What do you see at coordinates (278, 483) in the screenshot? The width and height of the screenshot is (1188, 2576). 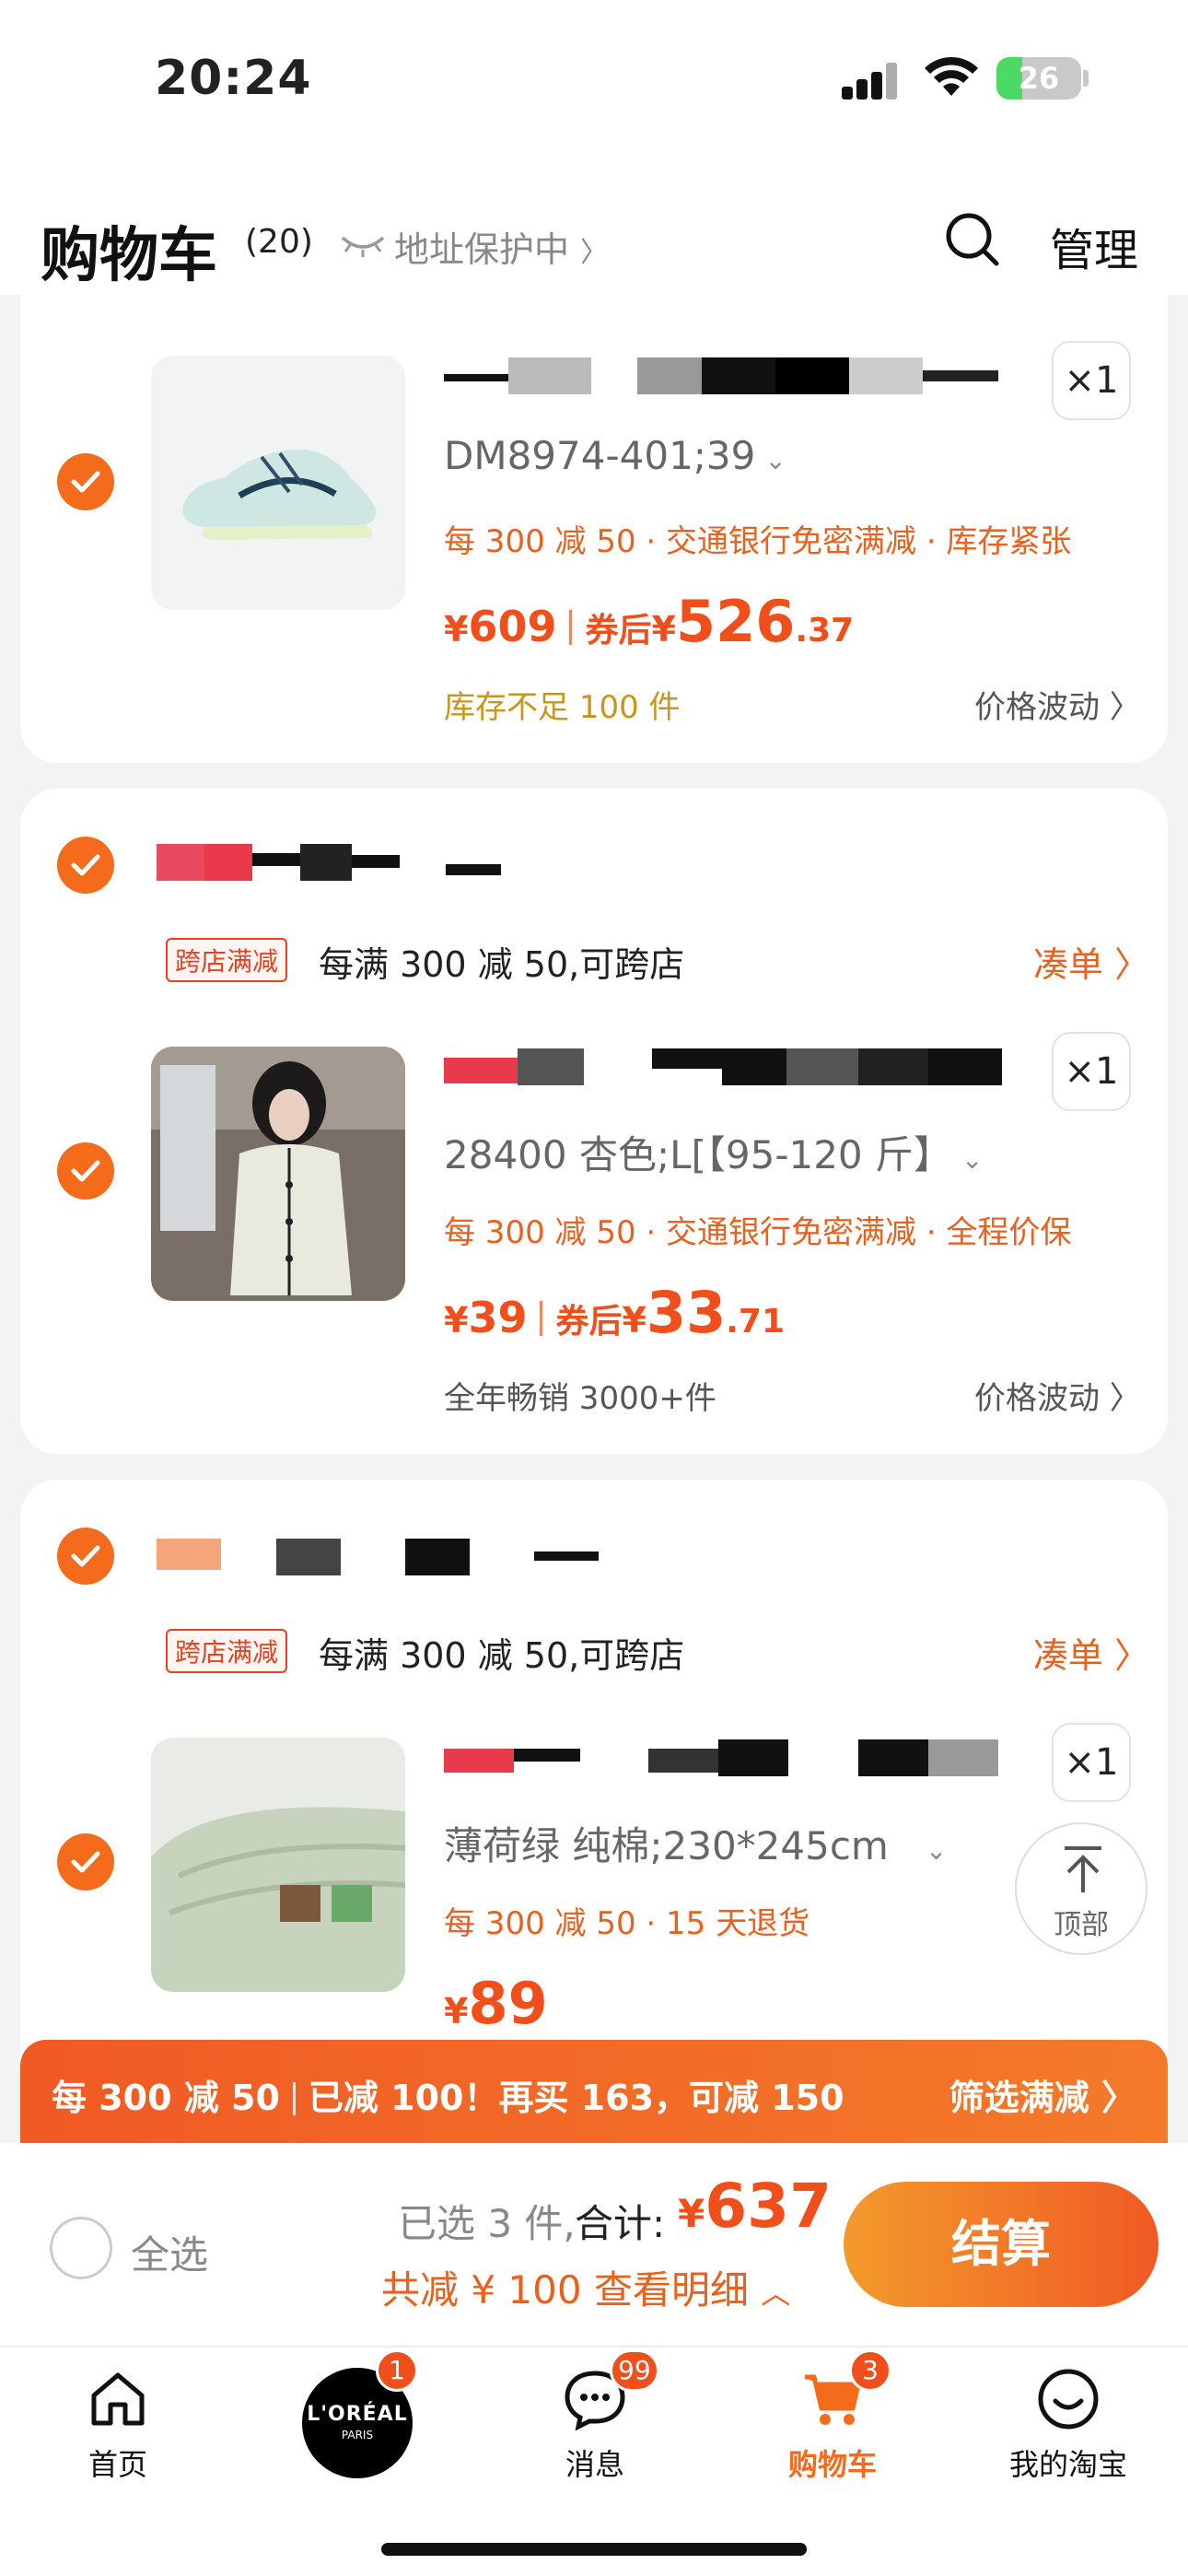 I see `product-image-shoe` at bounding box center [278, 483].